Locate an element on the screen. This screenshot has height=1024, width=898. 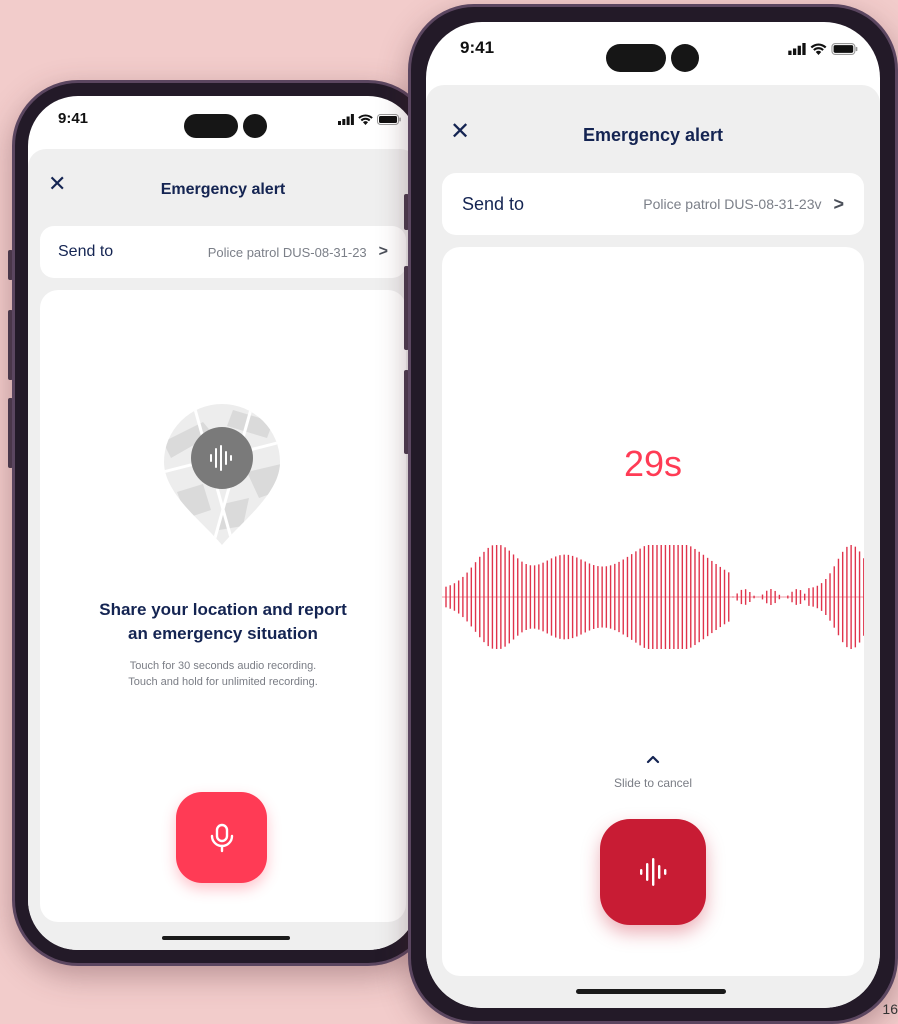
record-button is located at coordinates (221, 837).